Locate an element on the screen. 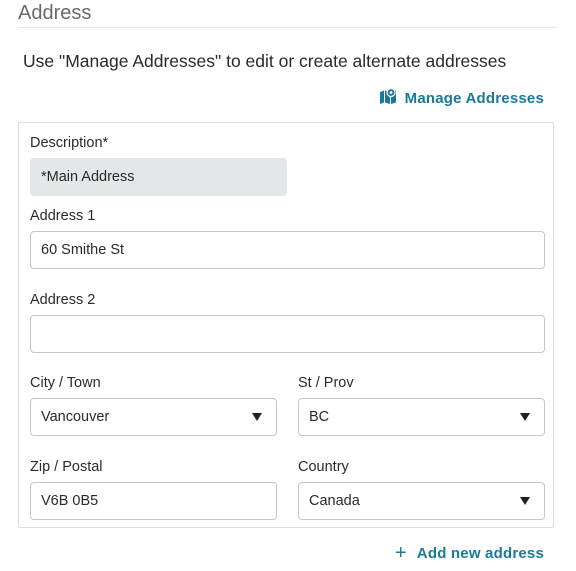 The width and height of the screenshot is (576, 571). country-selected-value: Canada is located at coordinates (334, 501).